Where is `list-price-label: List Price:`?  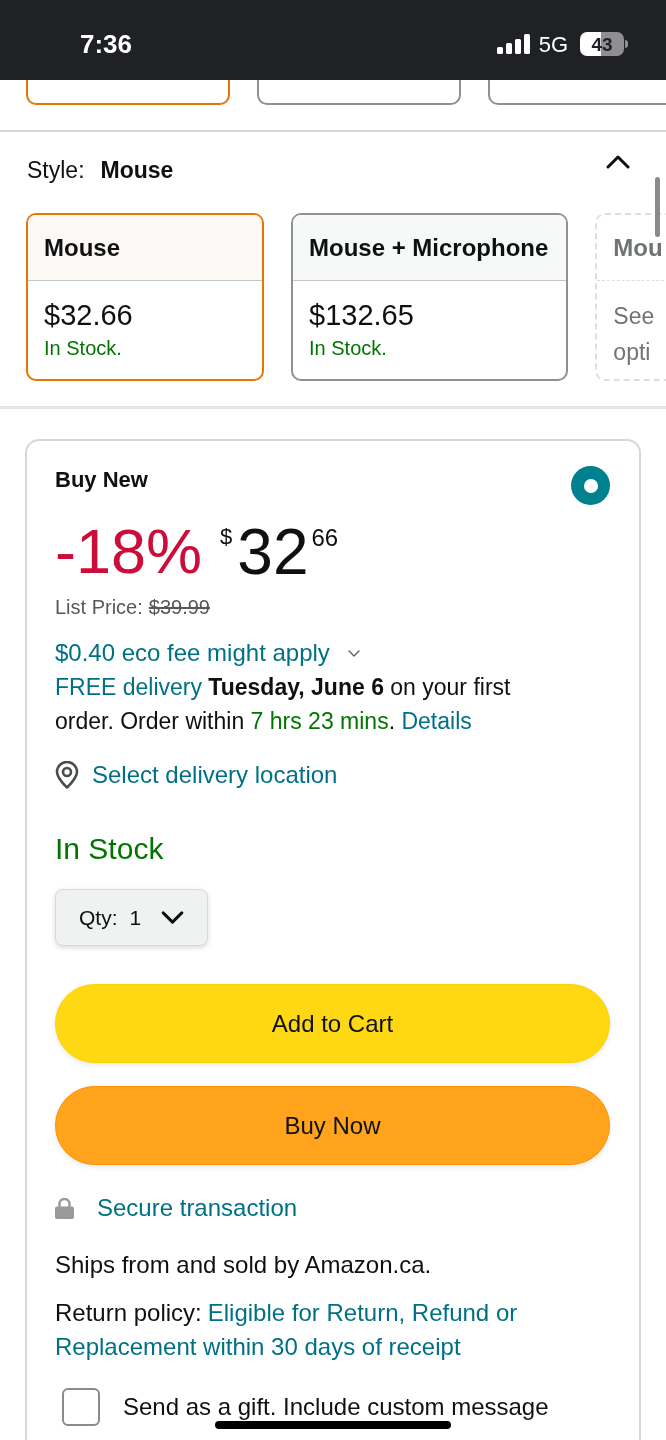
list-price-label: List Price: is located at coordinates (99, 607).